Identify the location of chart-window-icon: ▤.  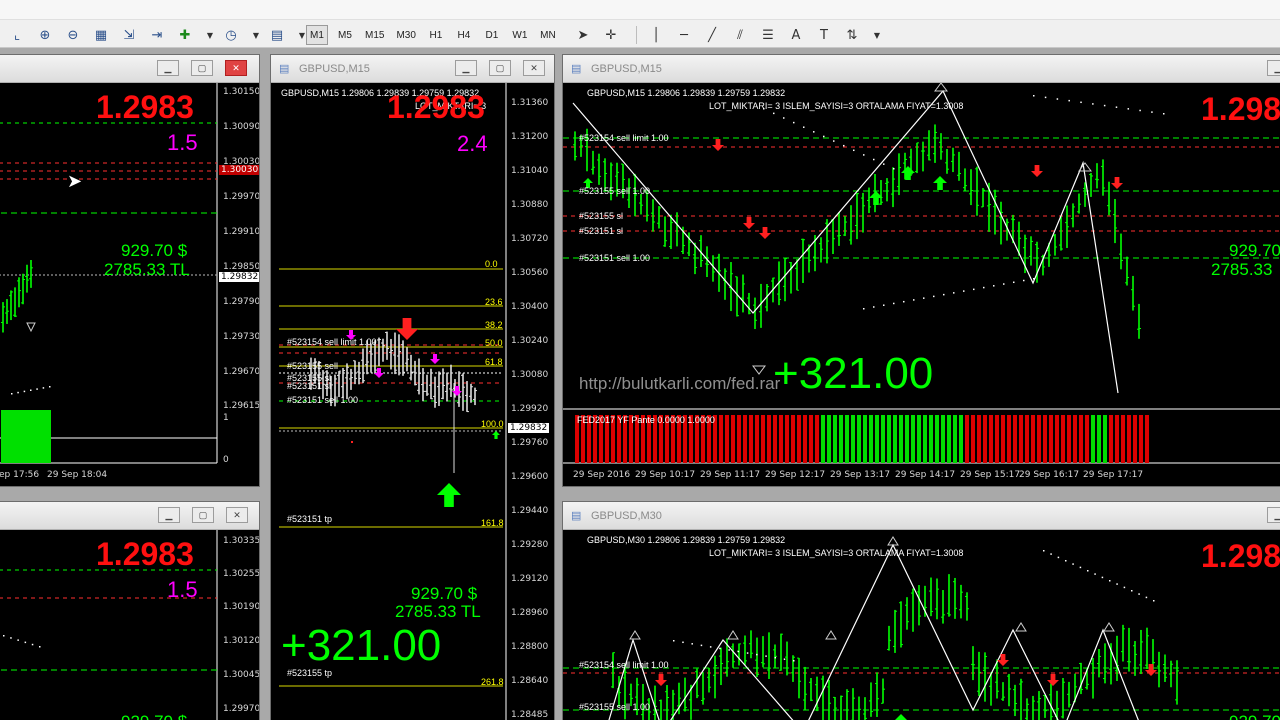
(576, 69).